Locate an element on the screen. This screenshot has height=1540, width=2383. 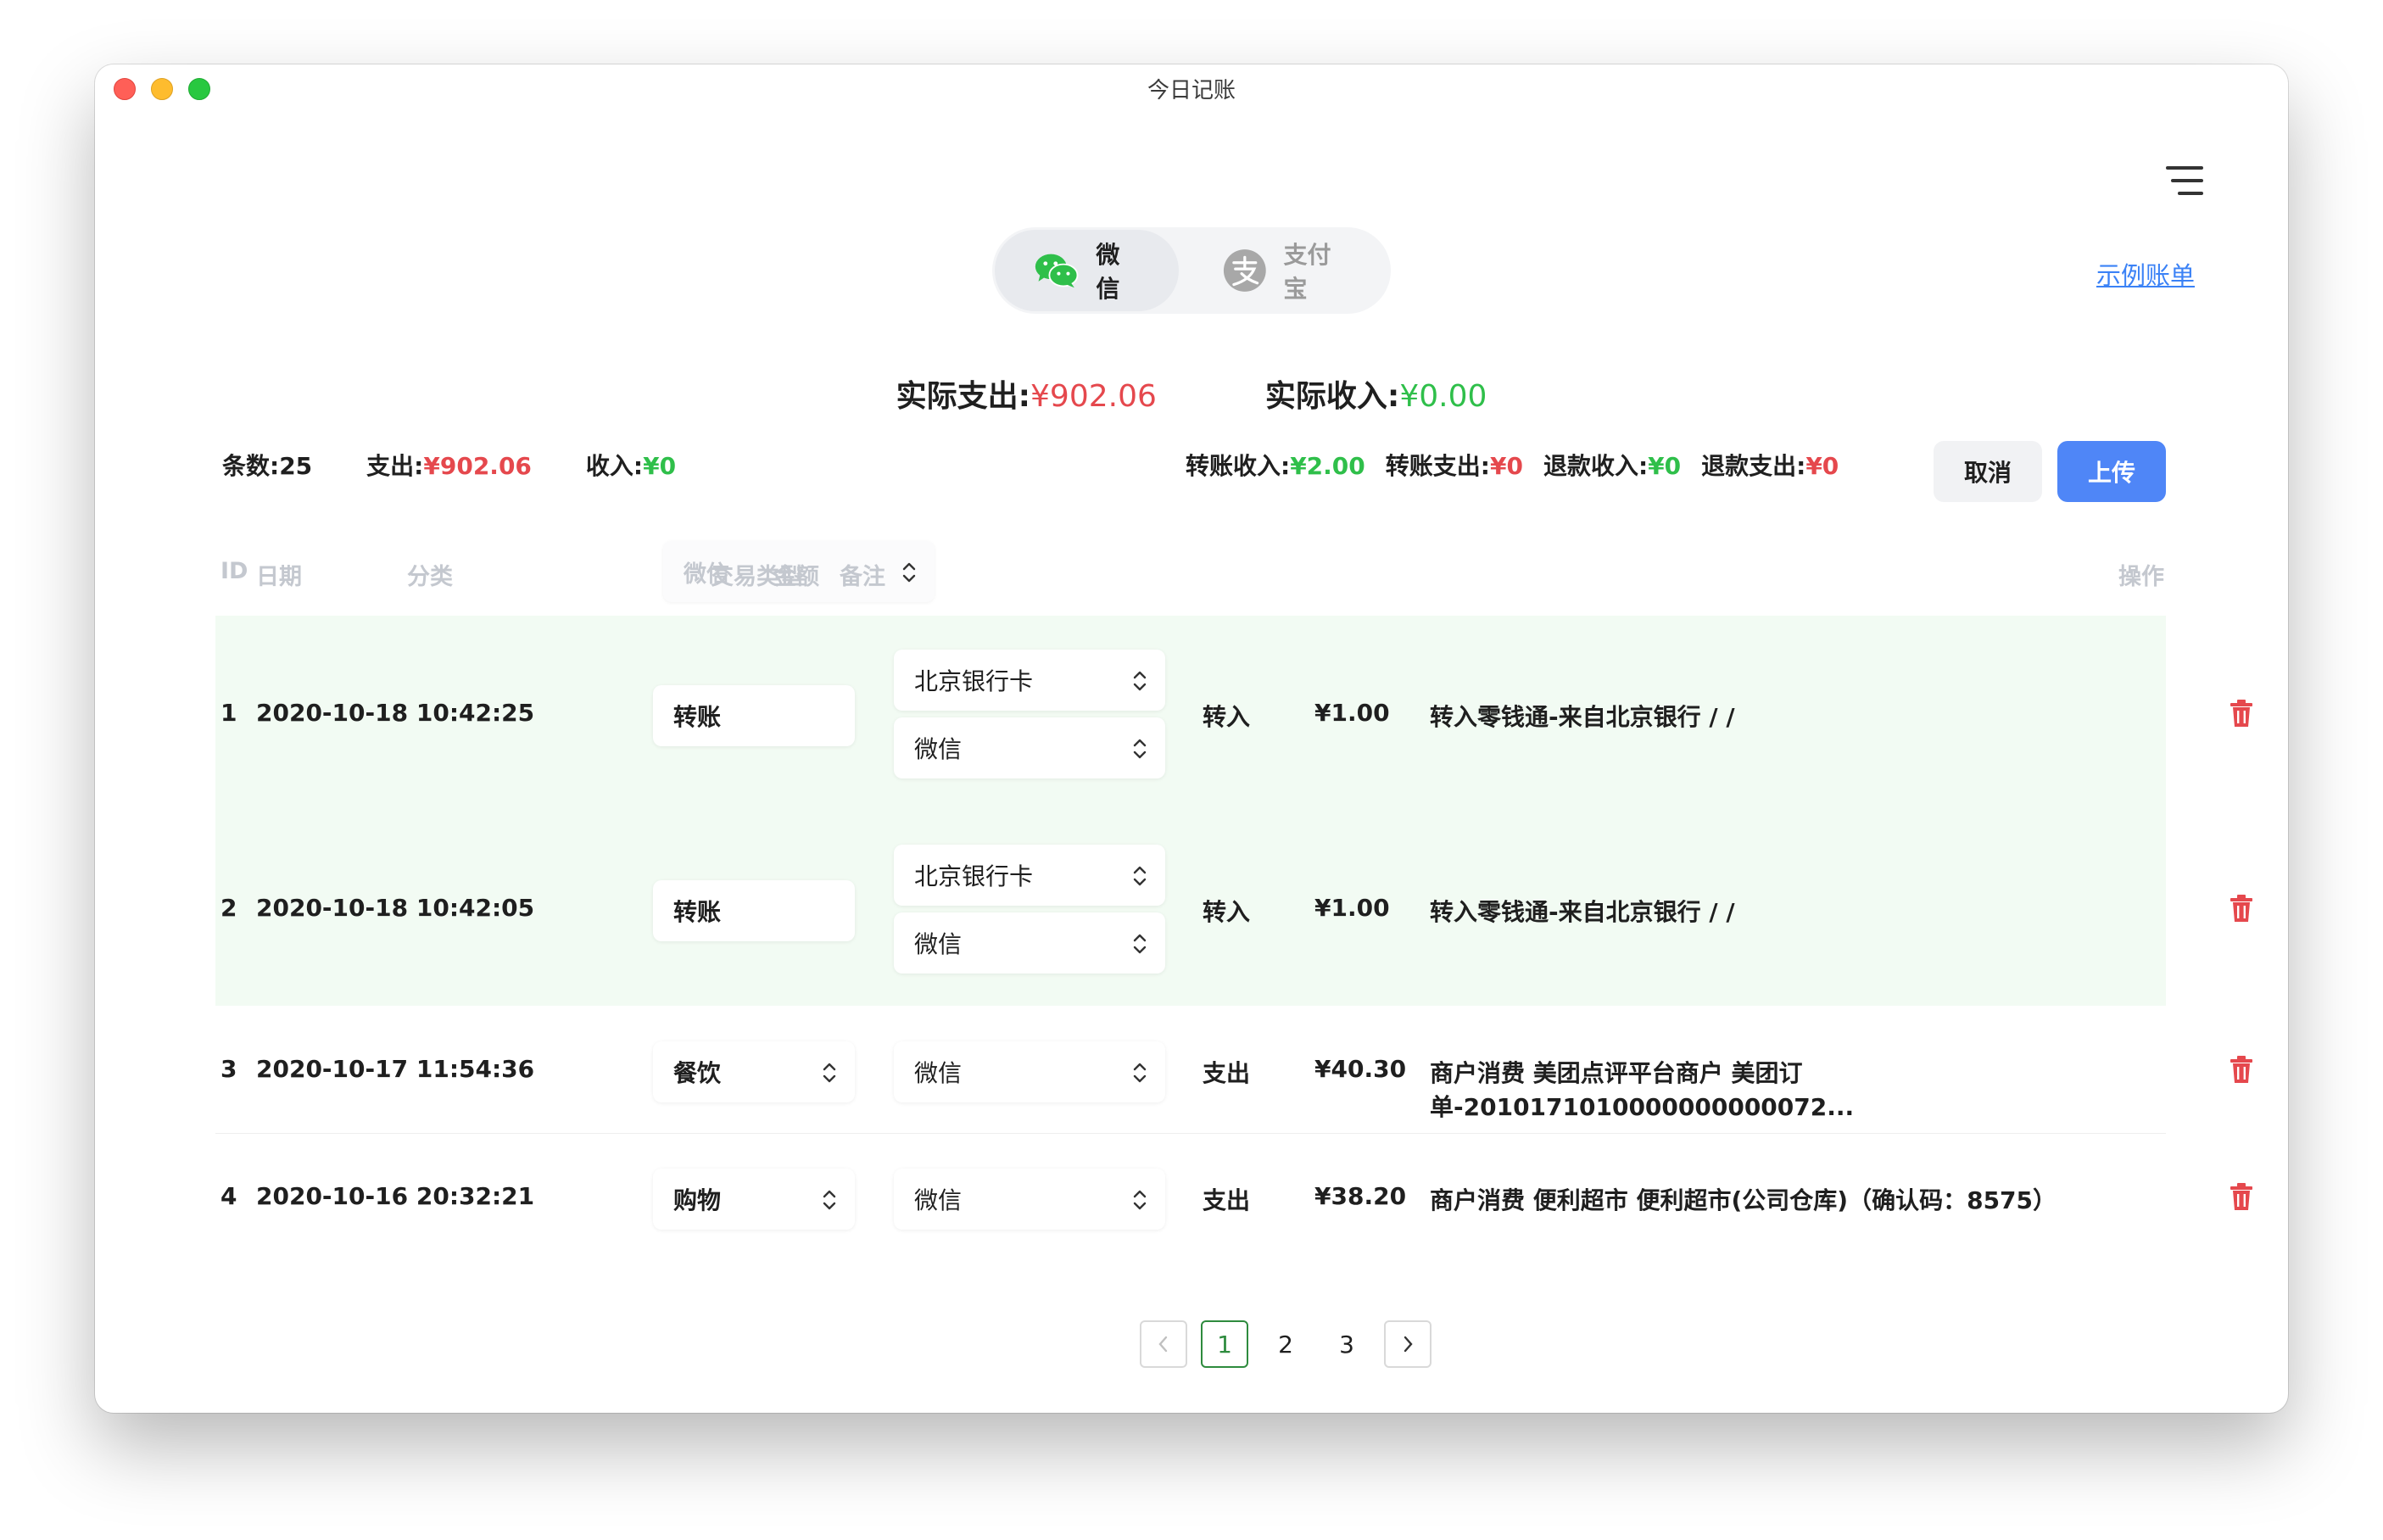
tab-alipay: 支付宝 is located at coordinates (1286, 270).